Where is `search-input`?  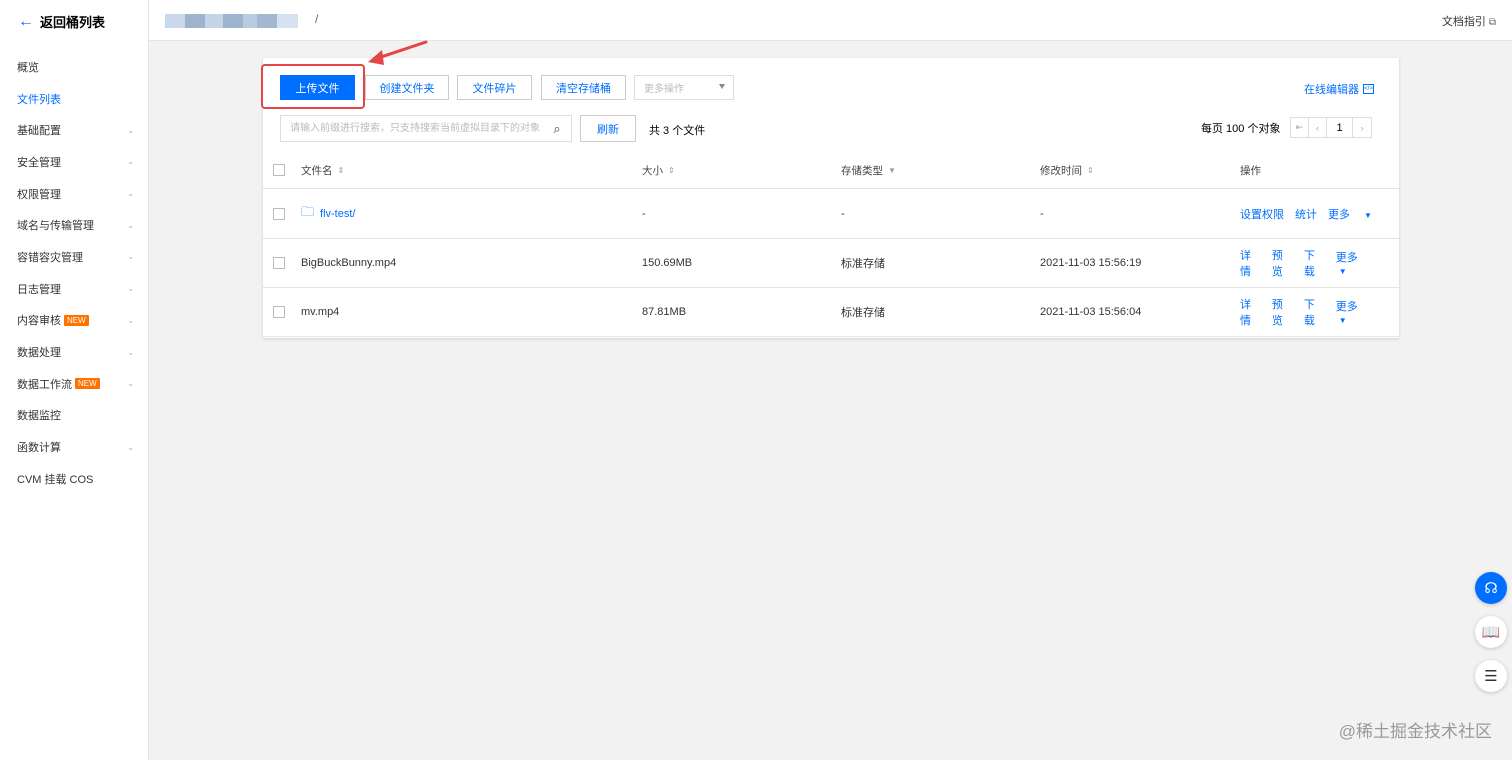 search-input is located at coordinates (412, 128).